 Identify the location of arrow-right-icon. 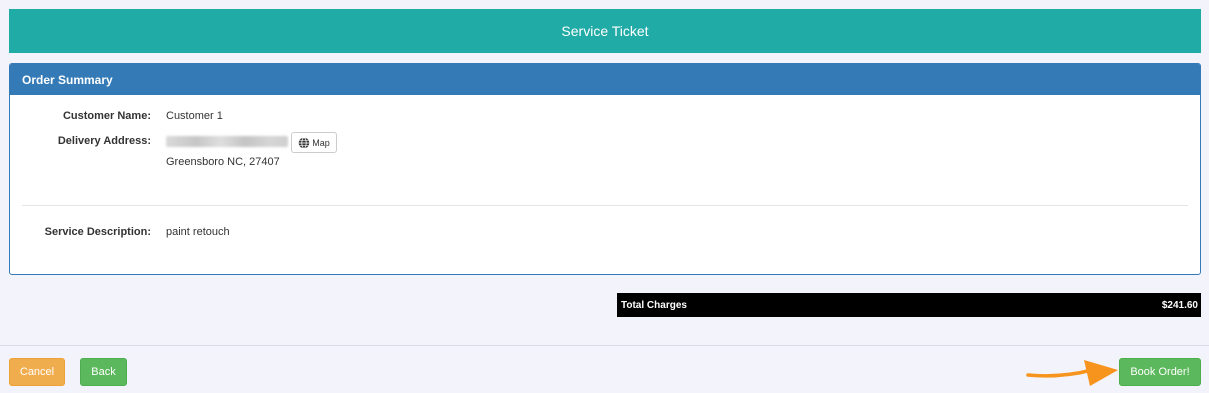
(1072, 373).